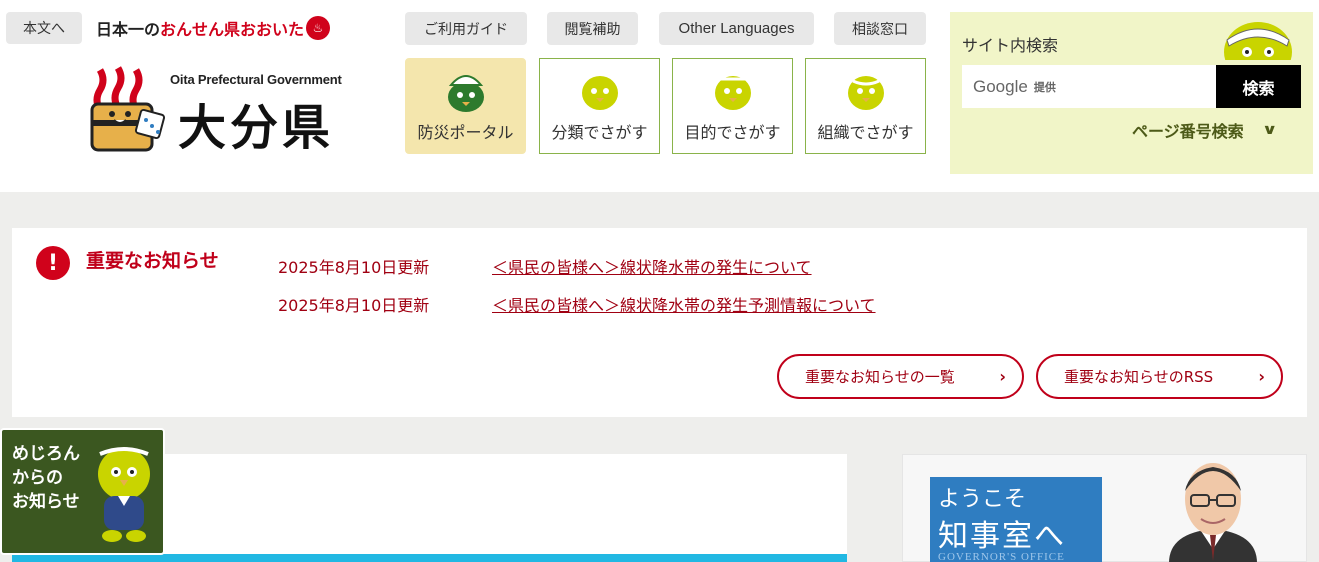 The height and width of the screenshot is (562, 1319). I want to click on nav-search-by-purpose: 目的でさがす, so click(732, 106).